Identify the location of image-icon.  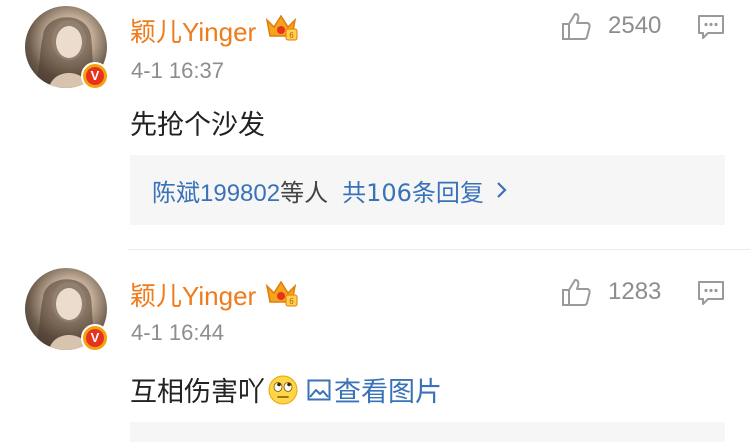
(319, 389).